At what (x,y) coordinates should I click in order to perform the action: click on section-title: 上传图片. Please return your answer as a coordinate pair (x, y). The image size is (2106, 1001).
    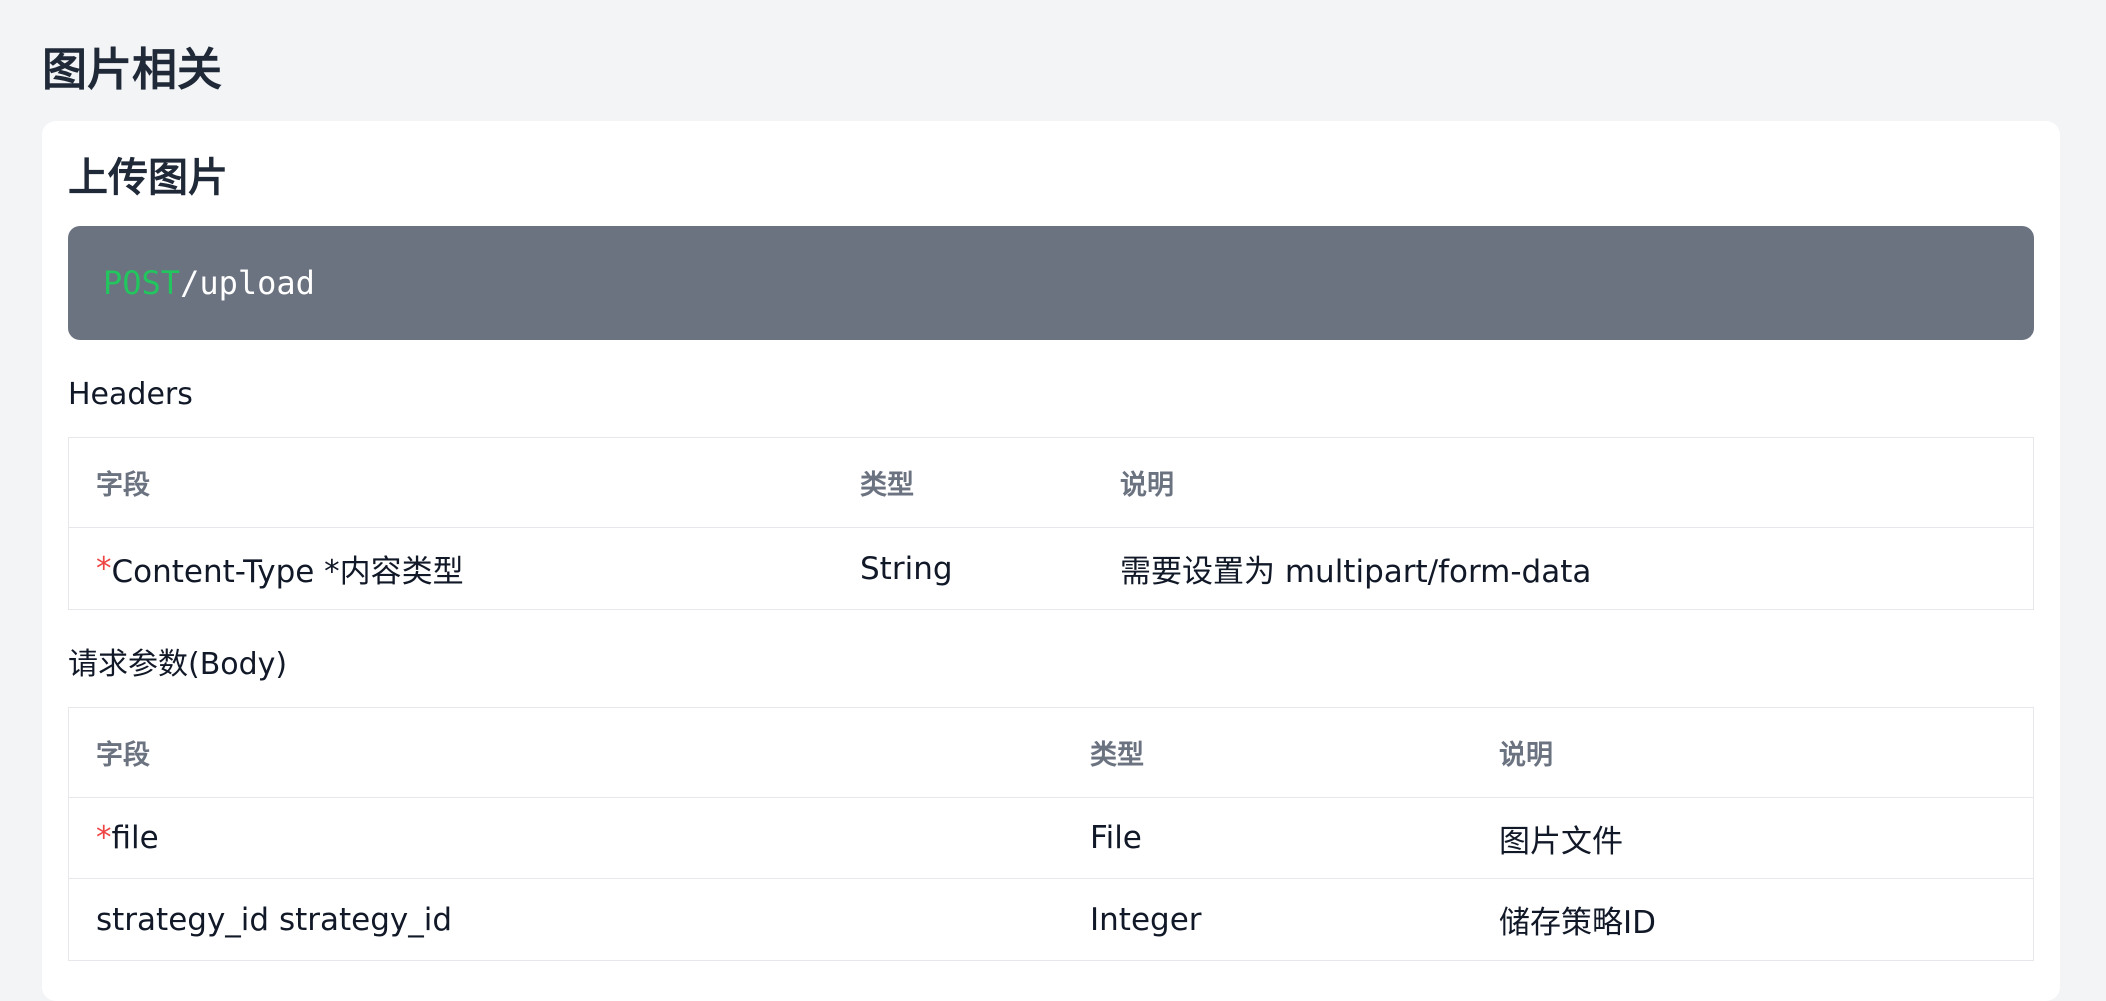
    Looking at the image, I should click on (148, 178).